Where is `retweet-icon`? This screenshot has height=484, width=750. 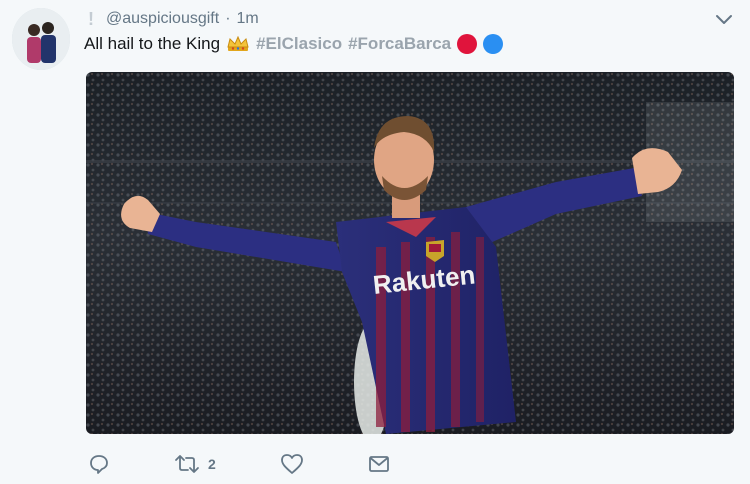 retweet-icon is located at coordinates (187, 464).